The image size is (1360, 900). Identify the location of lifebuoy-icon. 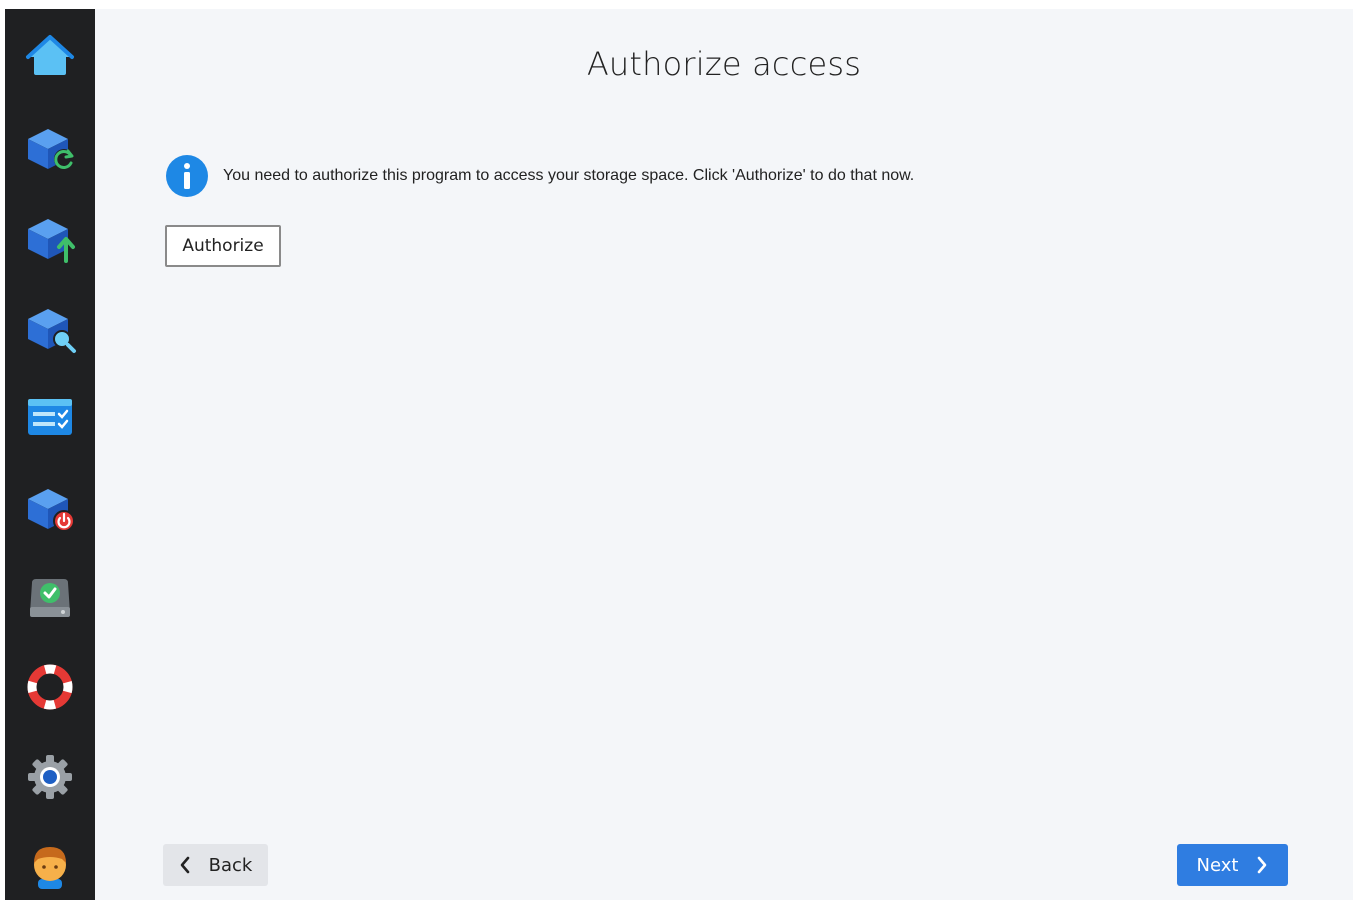
(50, 687).